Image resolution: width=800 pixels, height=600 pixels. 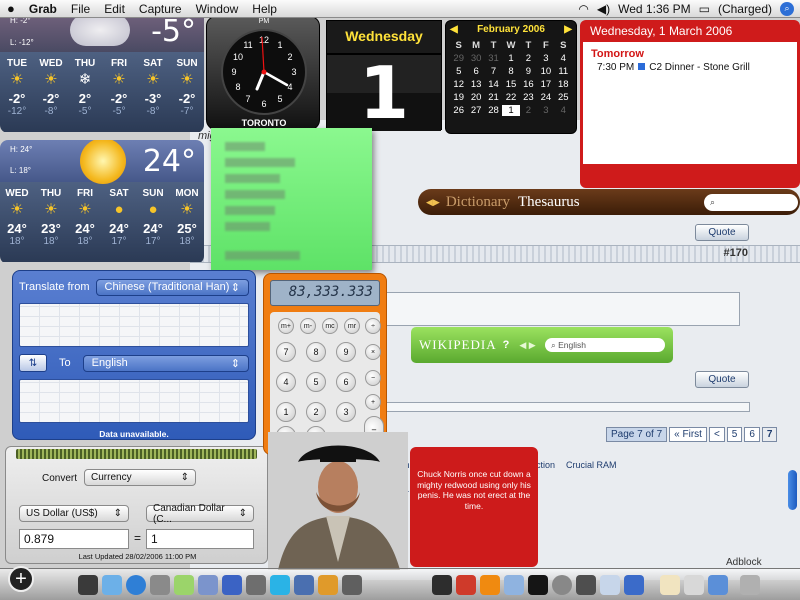 What do you see at coordinates (43, 9) in the screenshot?
I see `menu-app-name: Grab` at bounding box center [43, 9].